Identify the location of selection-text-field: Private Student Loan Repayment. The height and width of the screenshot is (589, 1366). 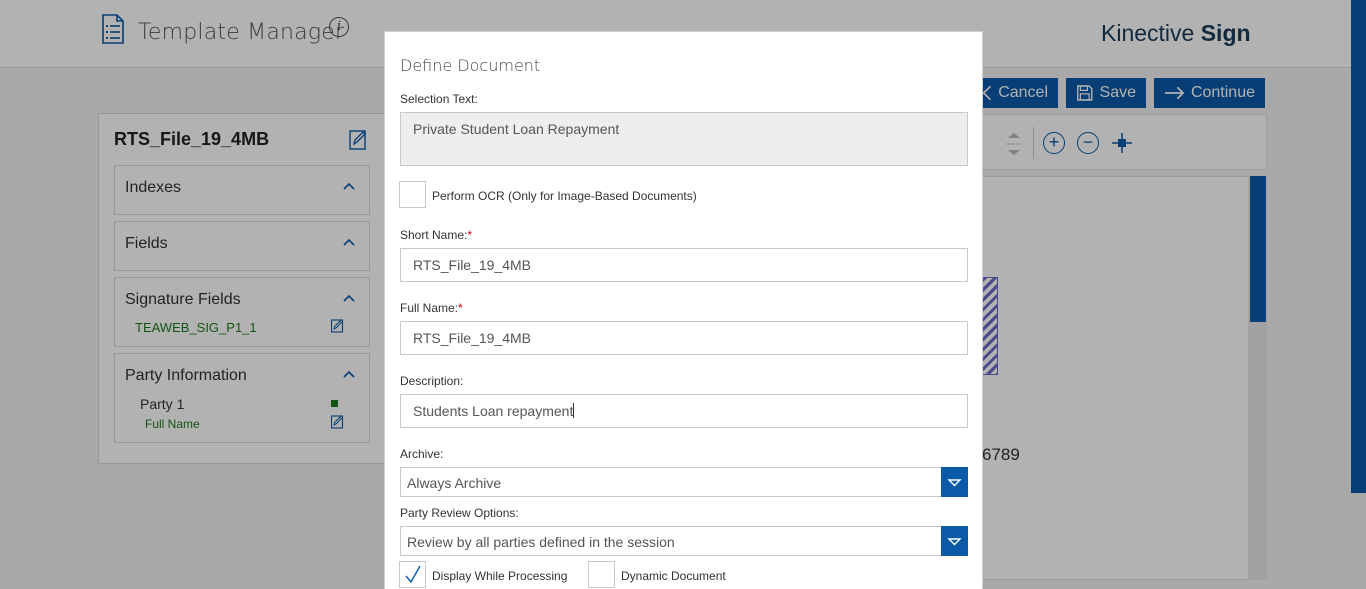
(684, 139).